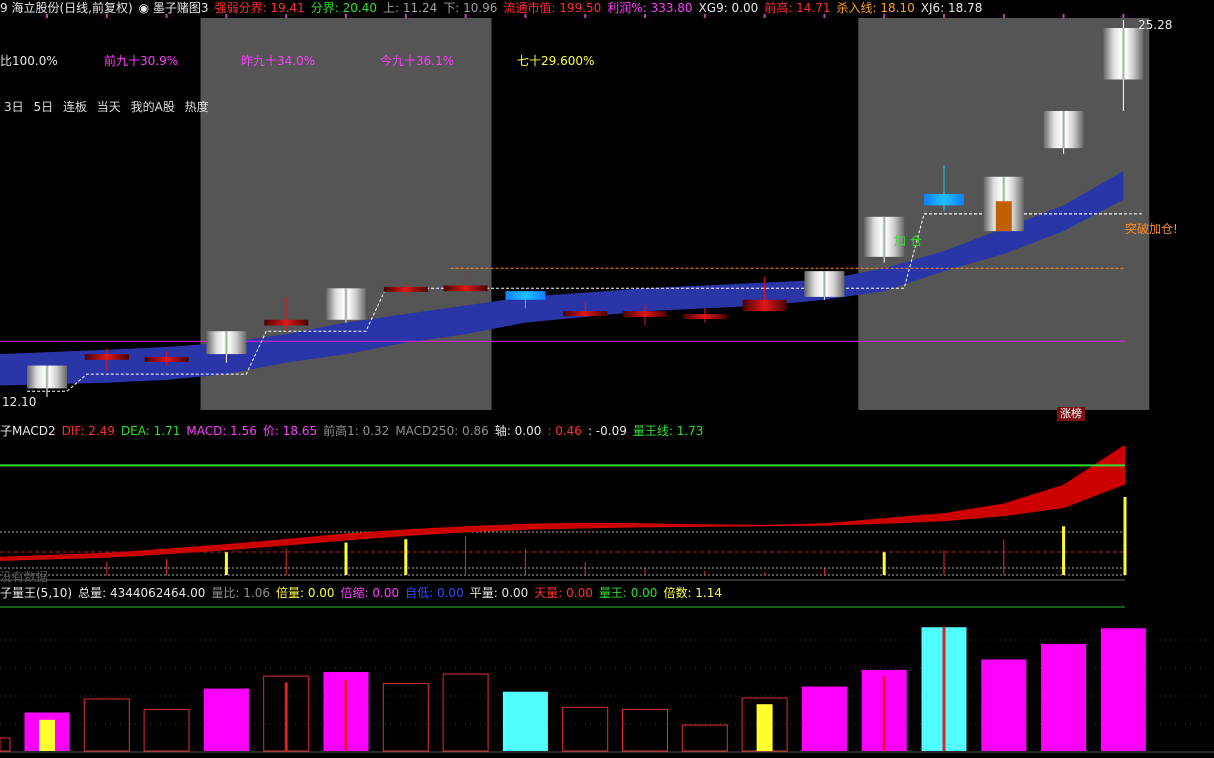  I want to click on macd-item-0: 子MACD2, so click(28, 431).